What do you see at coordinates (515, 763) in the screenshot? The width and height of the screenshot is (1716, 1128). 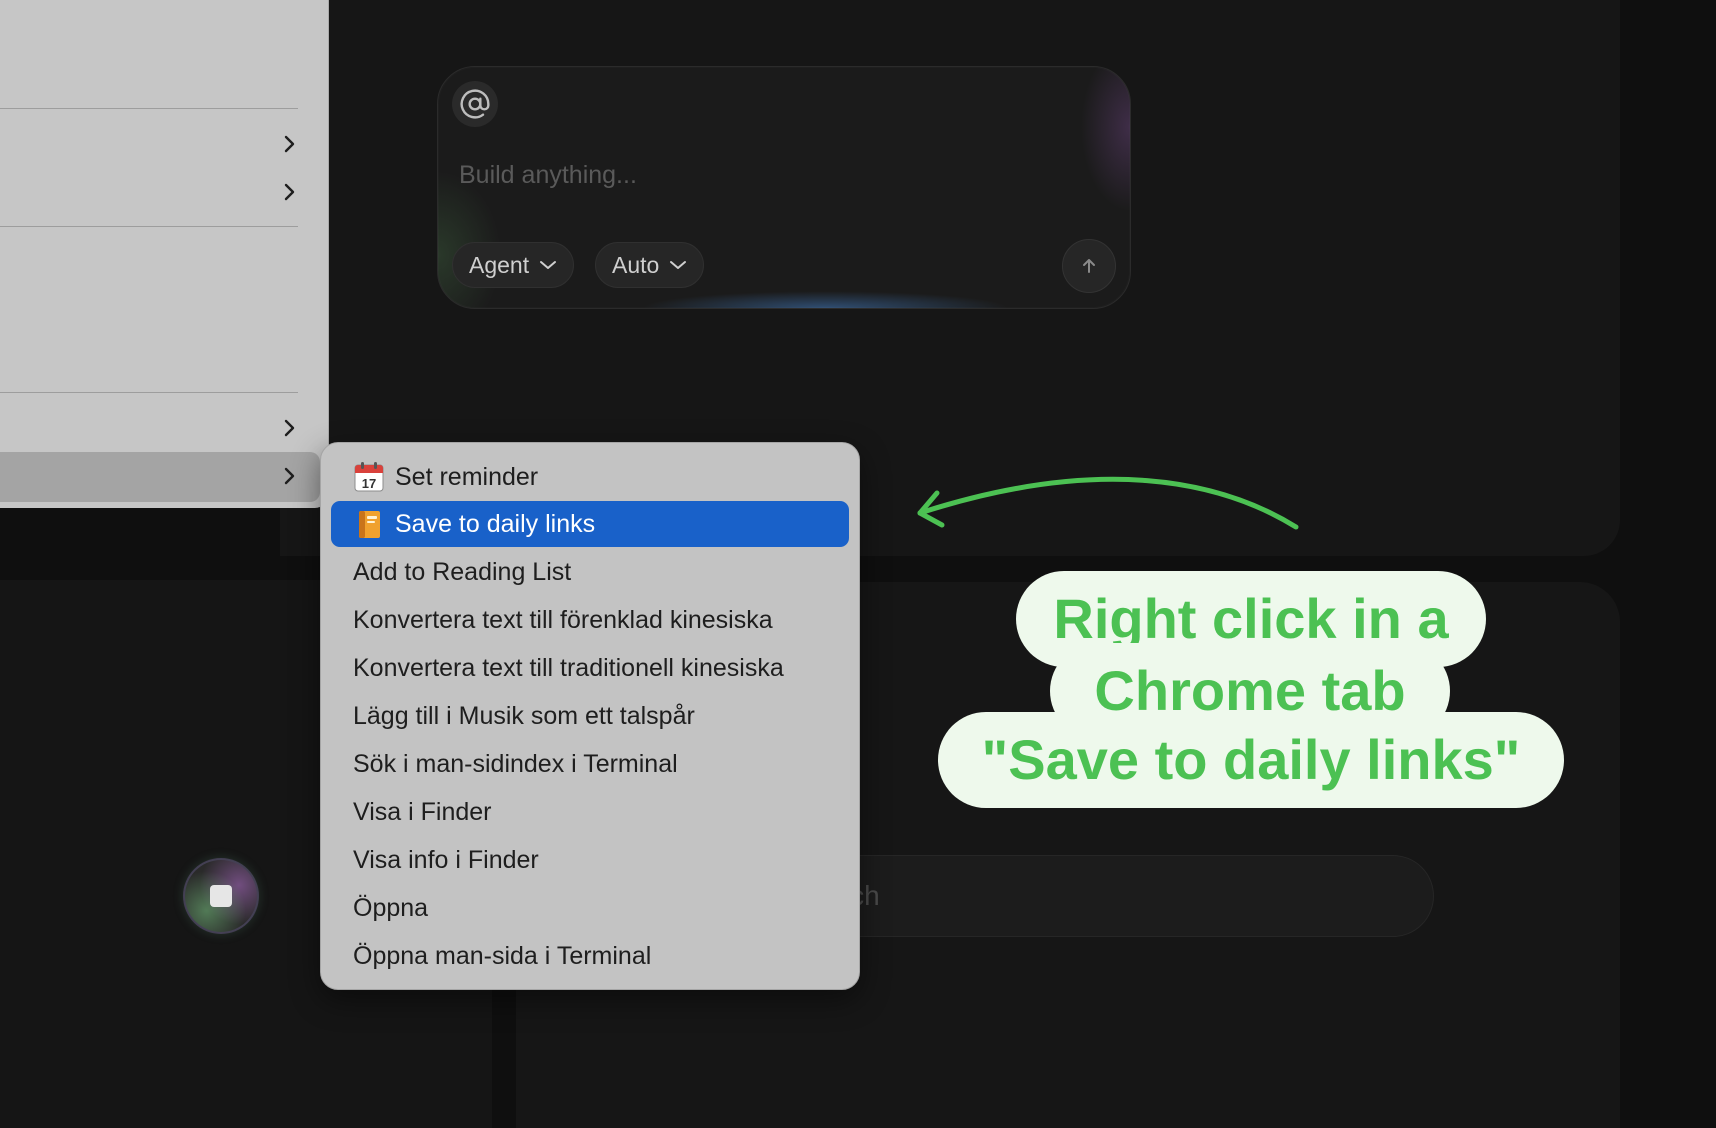 I see `menu-item-label: Sök i man-sidindex i Terminal` at bounding box center [515, 763].